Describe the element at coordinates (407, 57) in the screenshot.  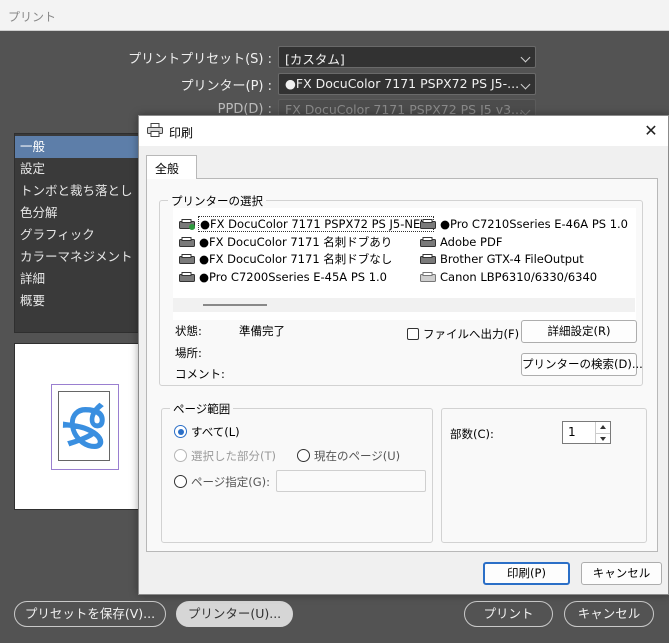
I see `preset-dropdown: [カスタム]` at that location.